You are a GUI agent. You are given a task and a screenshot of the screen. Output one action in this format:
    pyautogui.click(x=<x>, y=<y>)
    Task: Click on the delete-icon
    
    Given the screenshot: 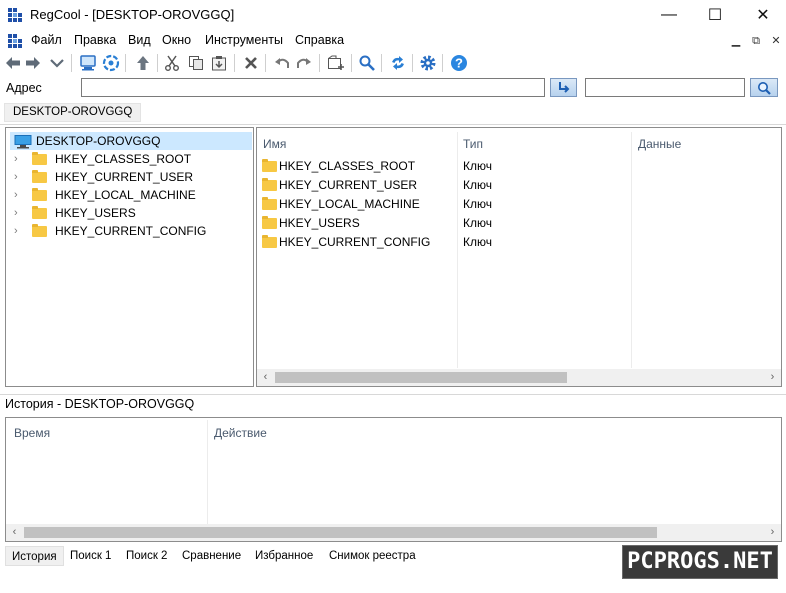 What is the action you would take?
    pyautogui.click(x=251, y=63)
    